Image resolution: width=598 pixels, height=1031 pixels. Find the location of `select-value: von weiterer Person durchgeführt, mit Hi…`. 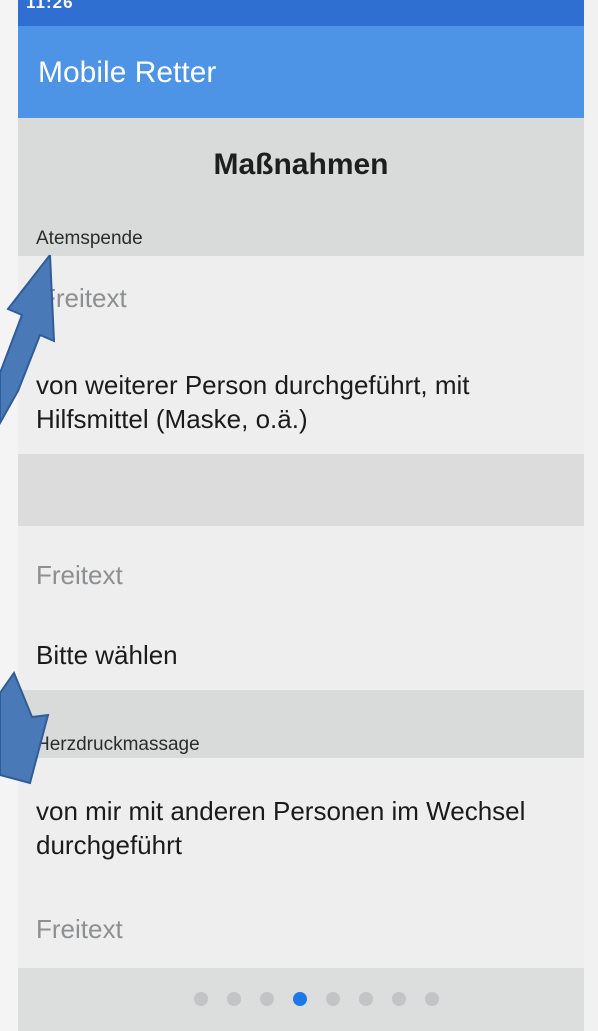

select-value: von weiterer Person durchgeführt, mit Hi… is located at coordinates (253, 402).